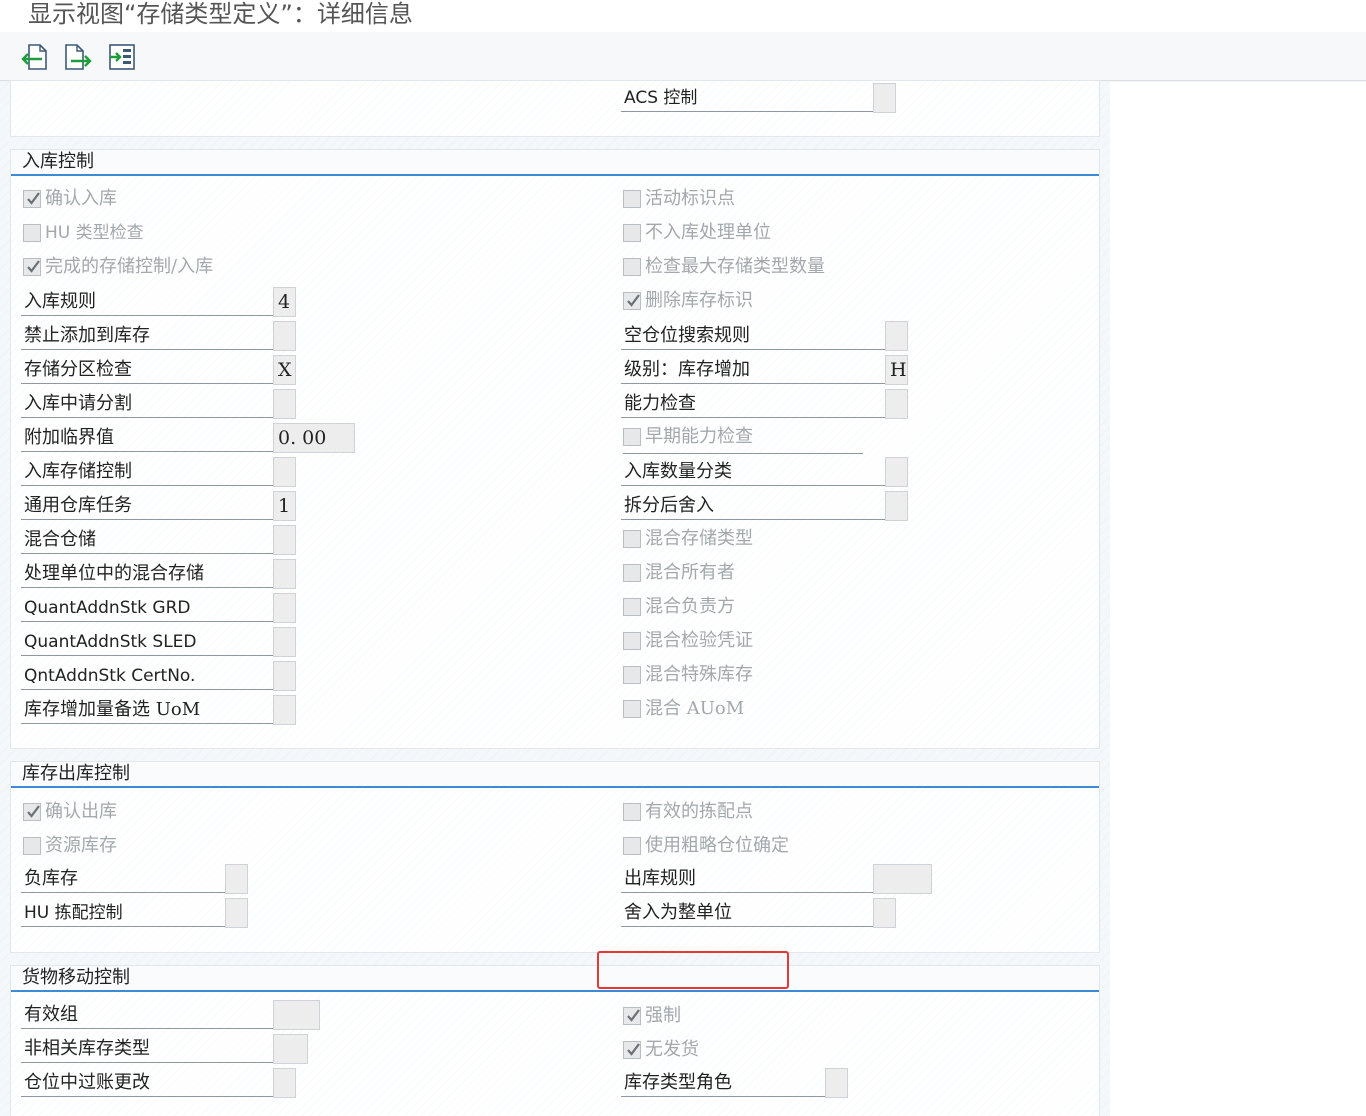  I want to click on goods-movement-group: 货物移动控制 有效组 非相关库存类型 仓位中过账更改 强制 无发货 库存类型角色, so click(555, 1040).